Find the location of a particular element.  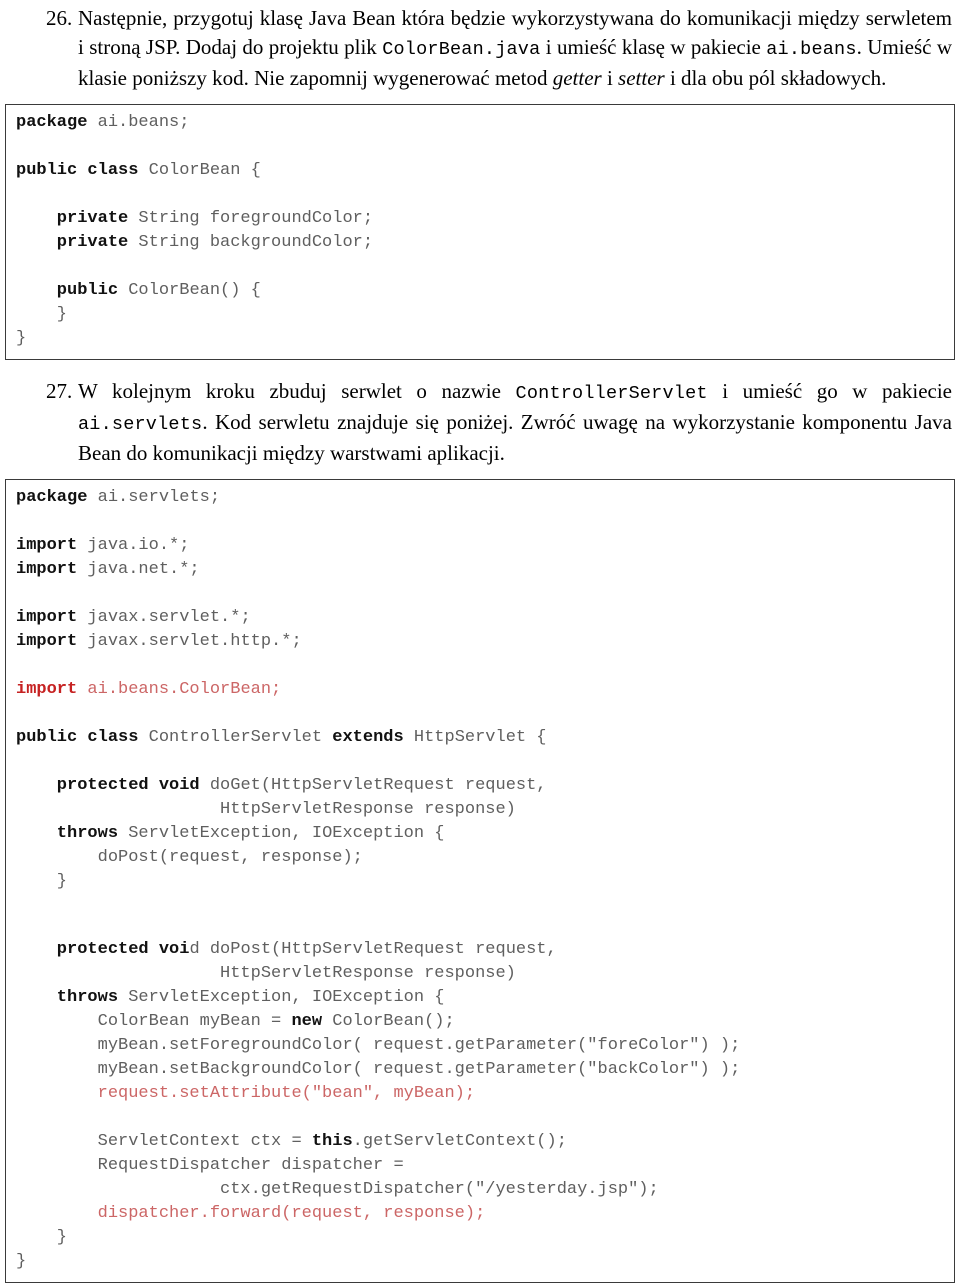

code-line-highlighted: request.setAttribute("bean", myBean); is located at coordinates (485, 1094).